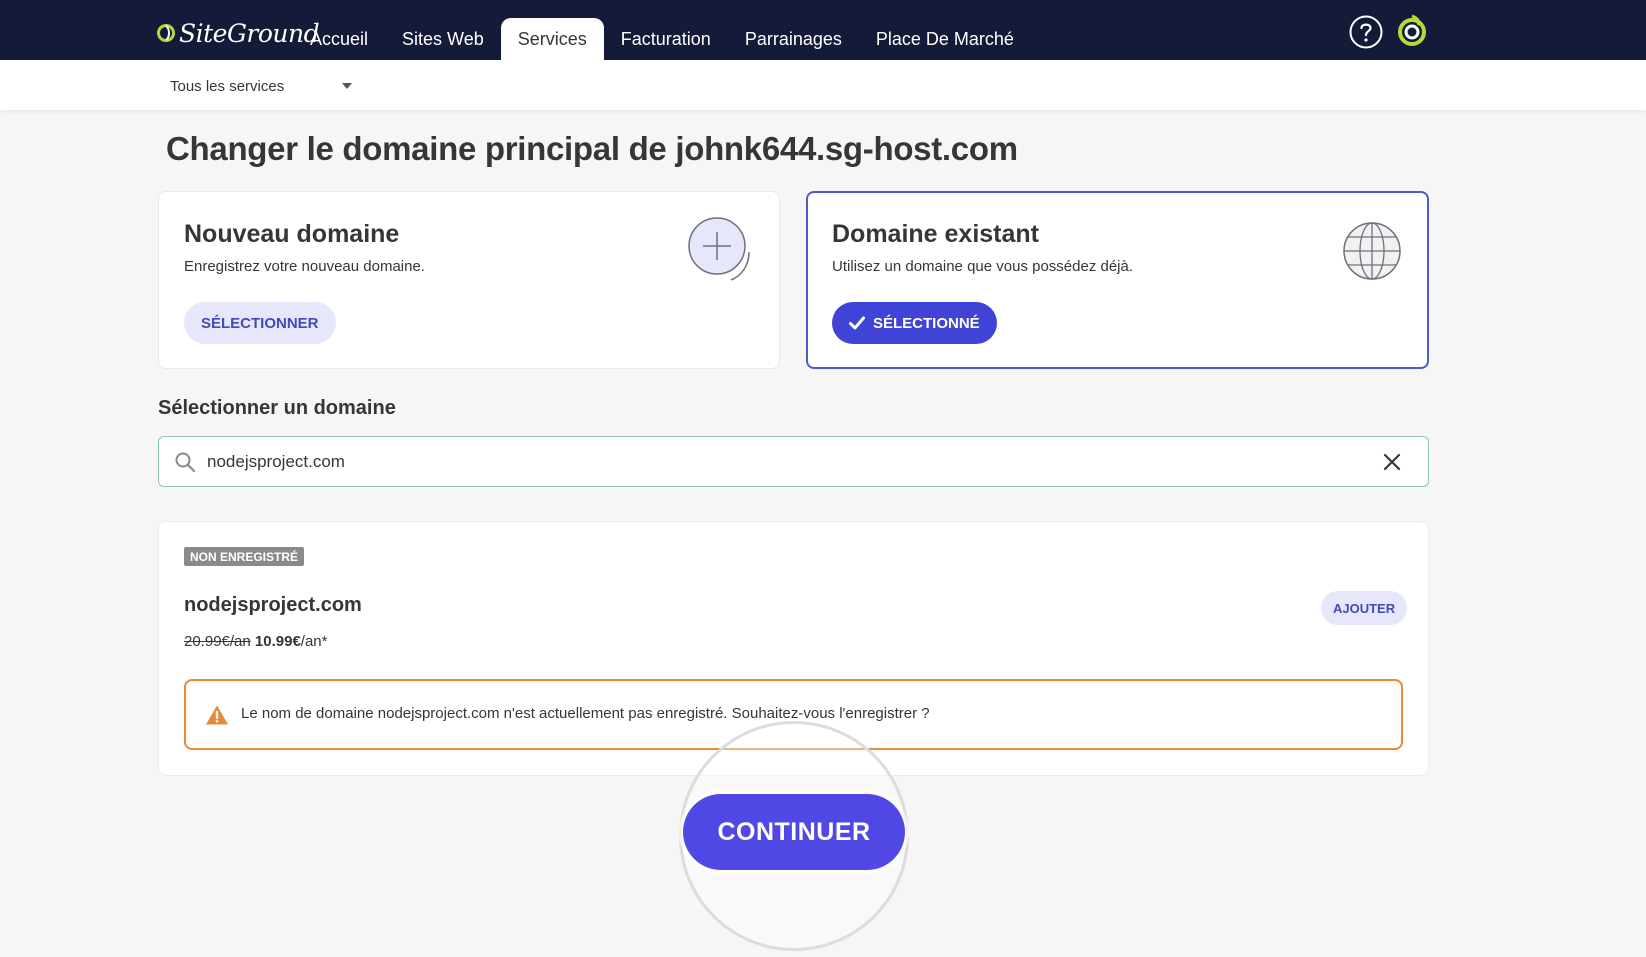  I want to click on status-badge: NON ENREGISTRÉ, so click(244, 556).